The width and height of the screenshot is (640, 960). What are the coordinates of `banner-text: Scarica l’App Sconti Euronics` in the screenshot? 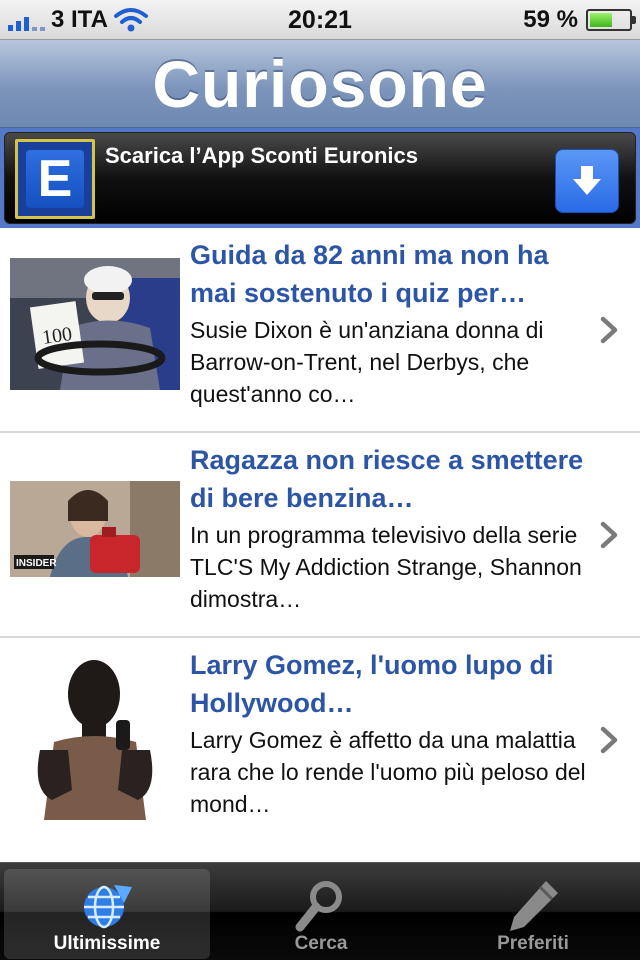 It's located at (261, 155).